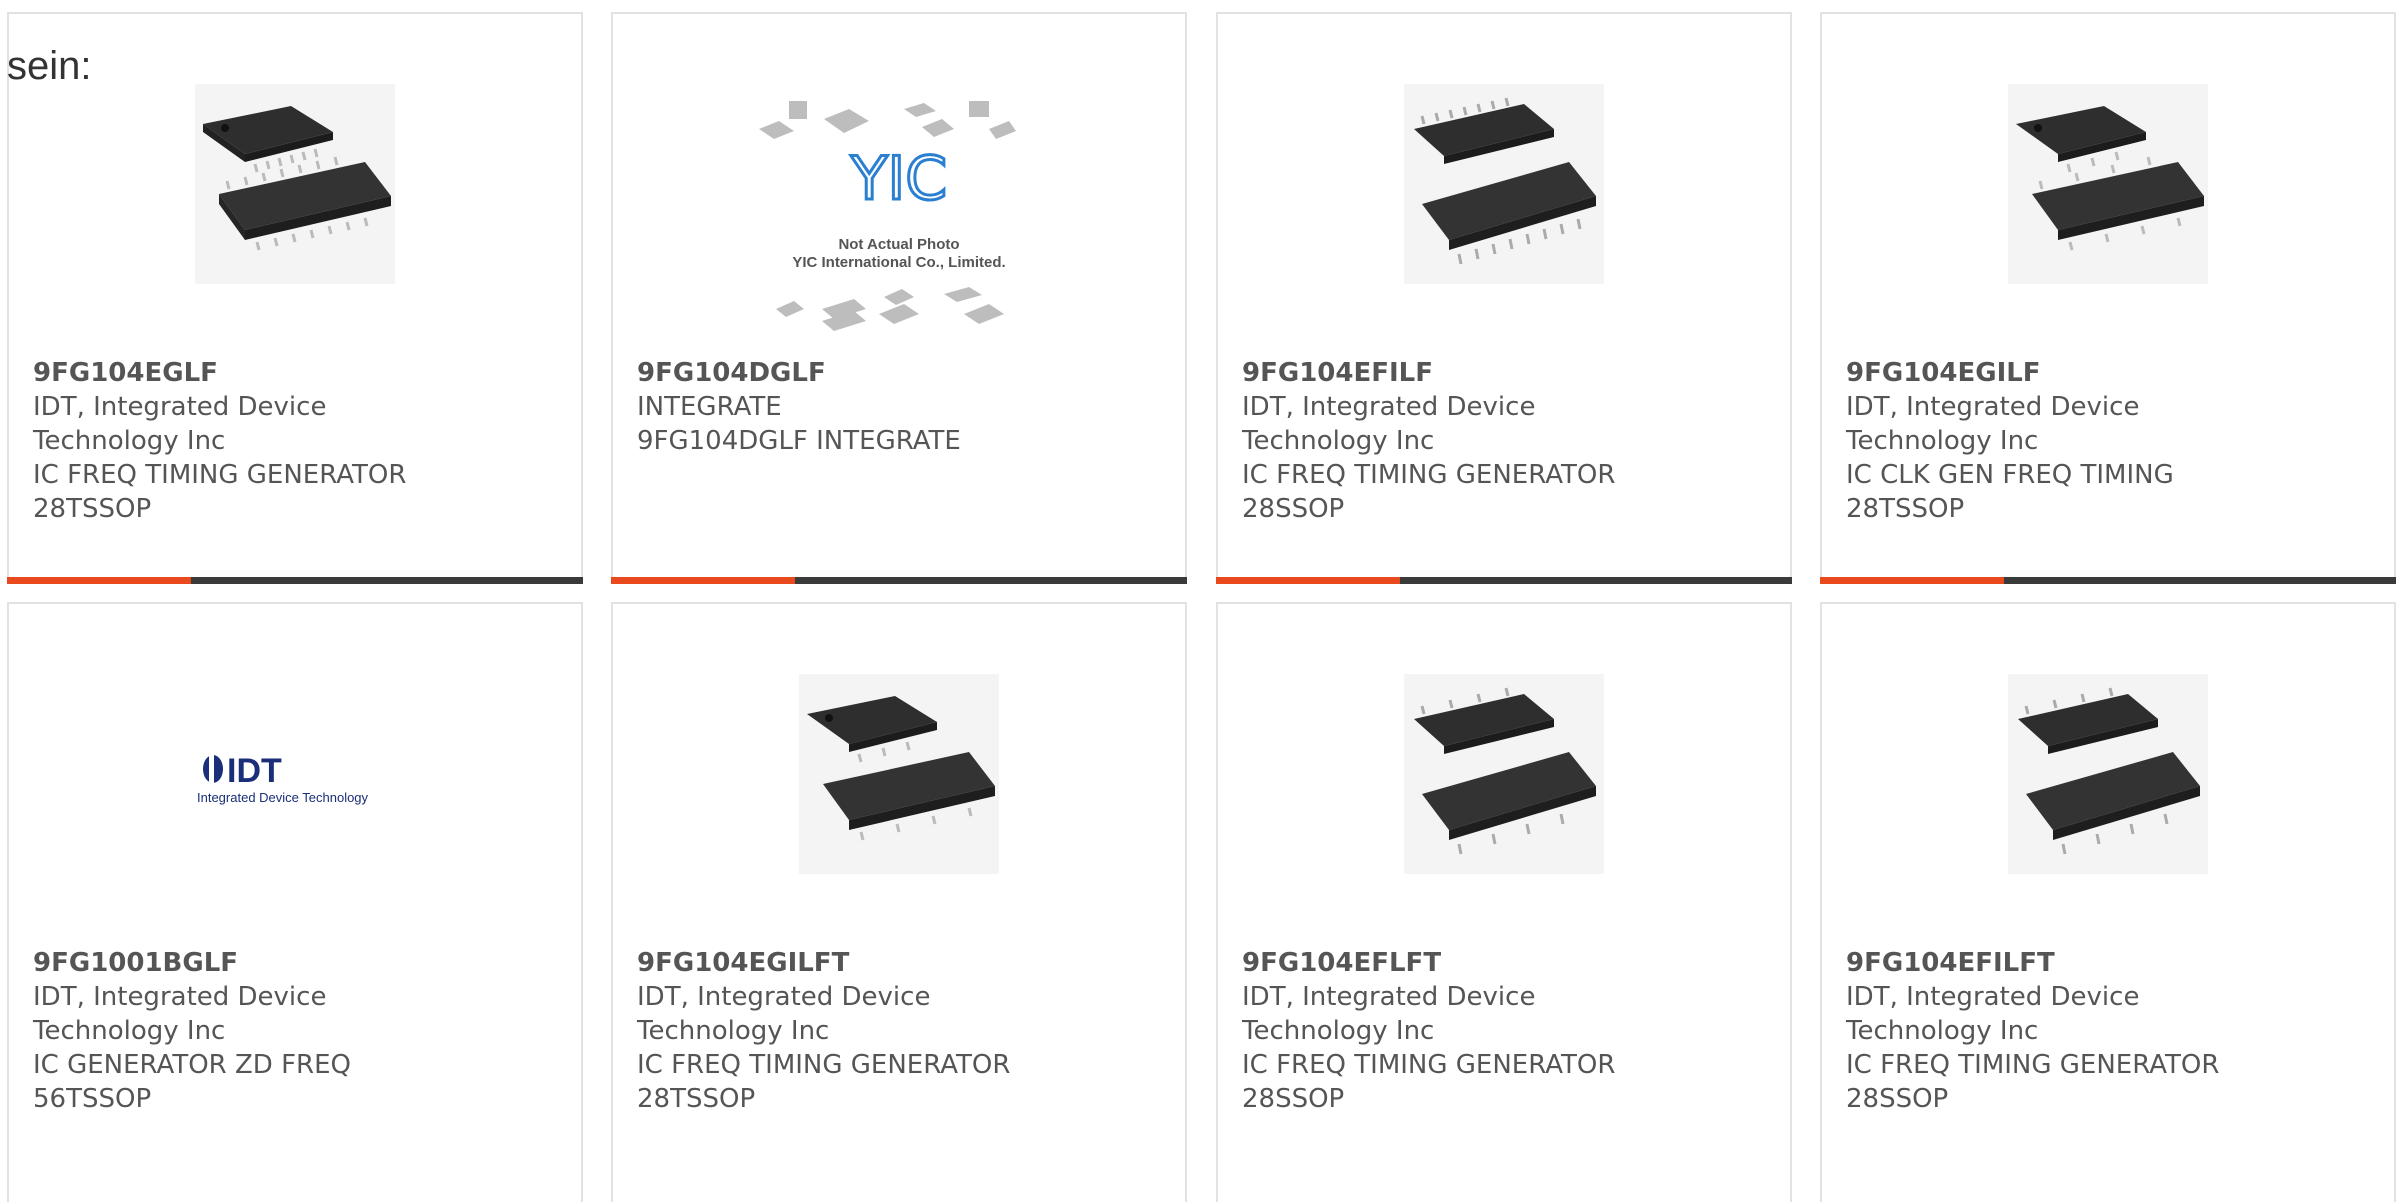  What do you see at coordinates (898, 244) in the screenshot?
I see `placeholder-line1: Not Actual Photo` at bounding box center [898, 244].